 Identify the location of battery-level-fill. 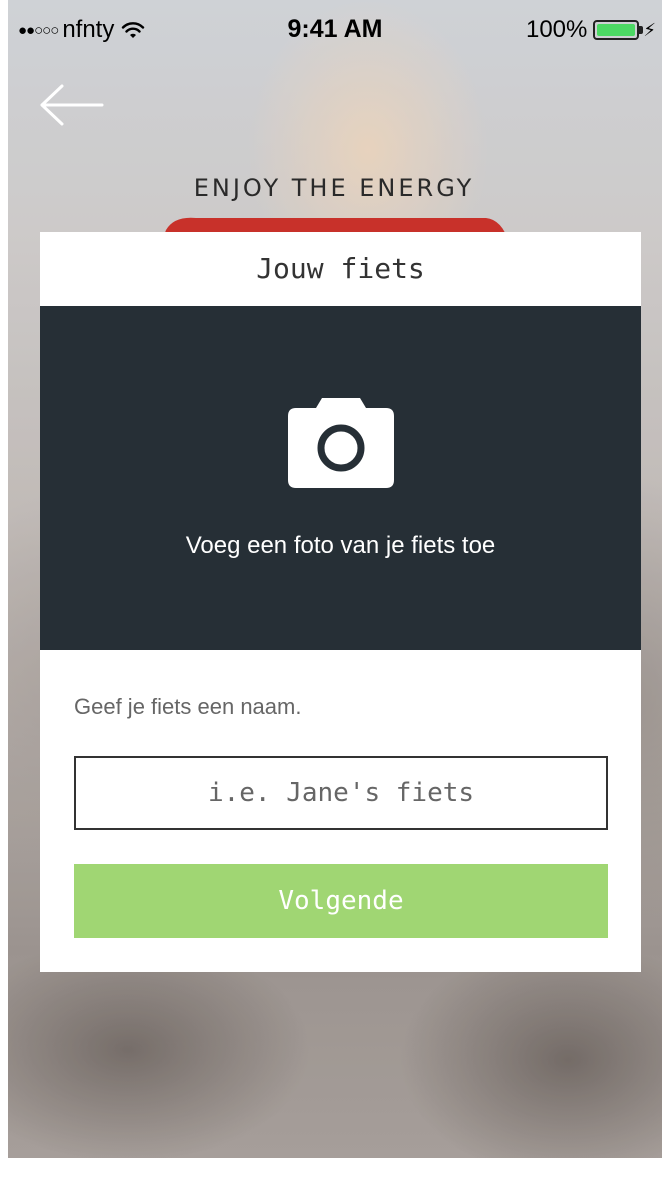
(616, 30).